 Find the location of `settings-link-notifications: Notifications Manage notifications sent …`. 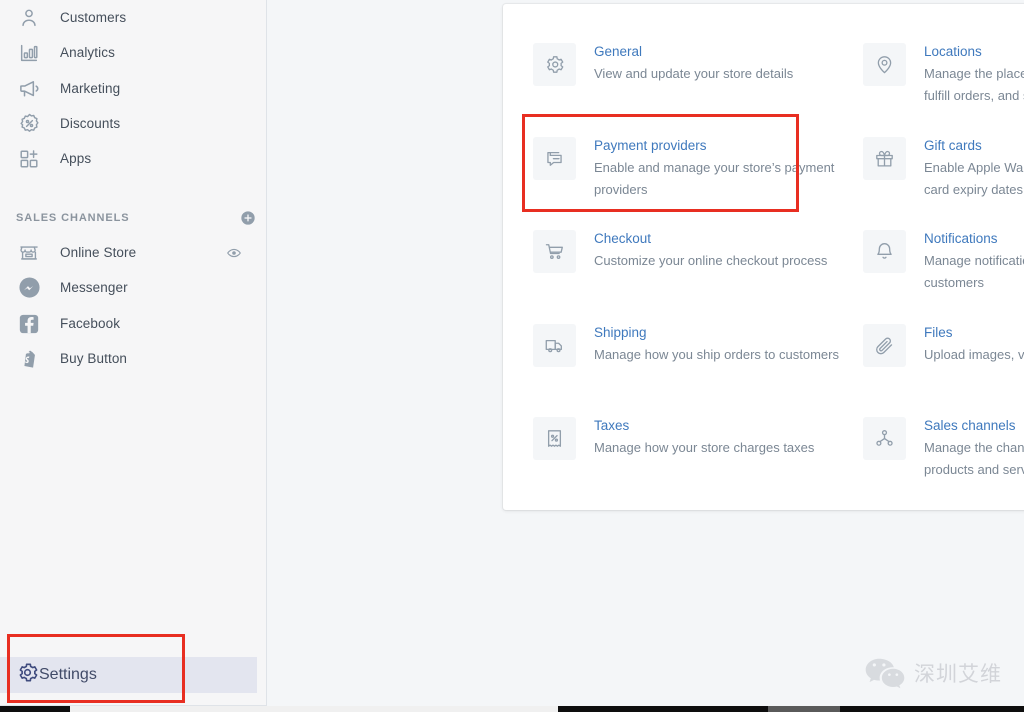

settings-link-notifications: Notifications Manage notifications sent … is located at coordinates (943, 260).